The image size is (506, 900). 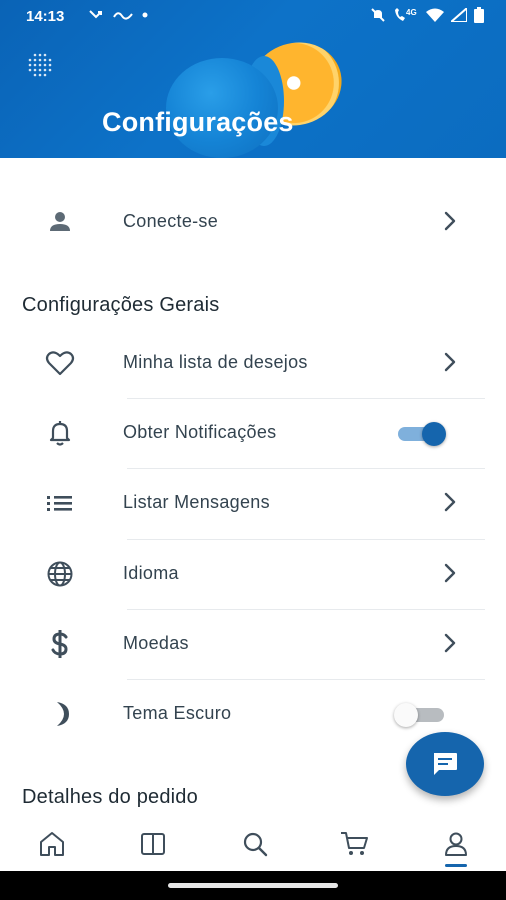 I want to click on nav-active-indicator, so click(x=456, y=865).